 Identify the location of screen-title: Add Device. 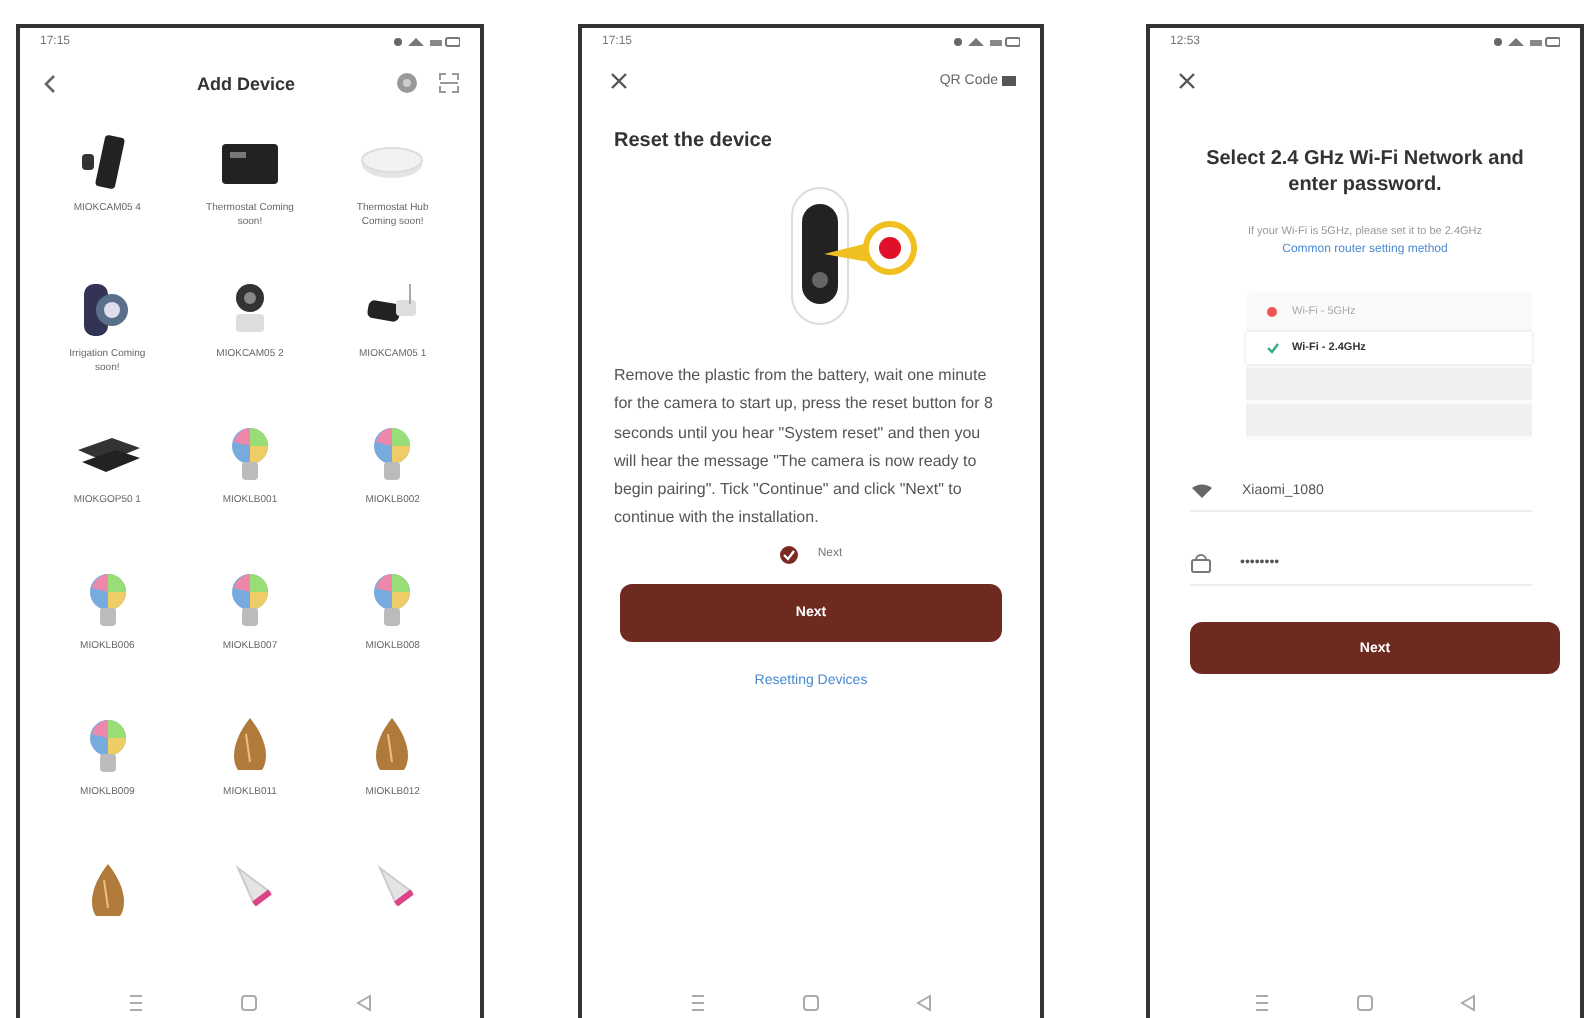
(246, 83).